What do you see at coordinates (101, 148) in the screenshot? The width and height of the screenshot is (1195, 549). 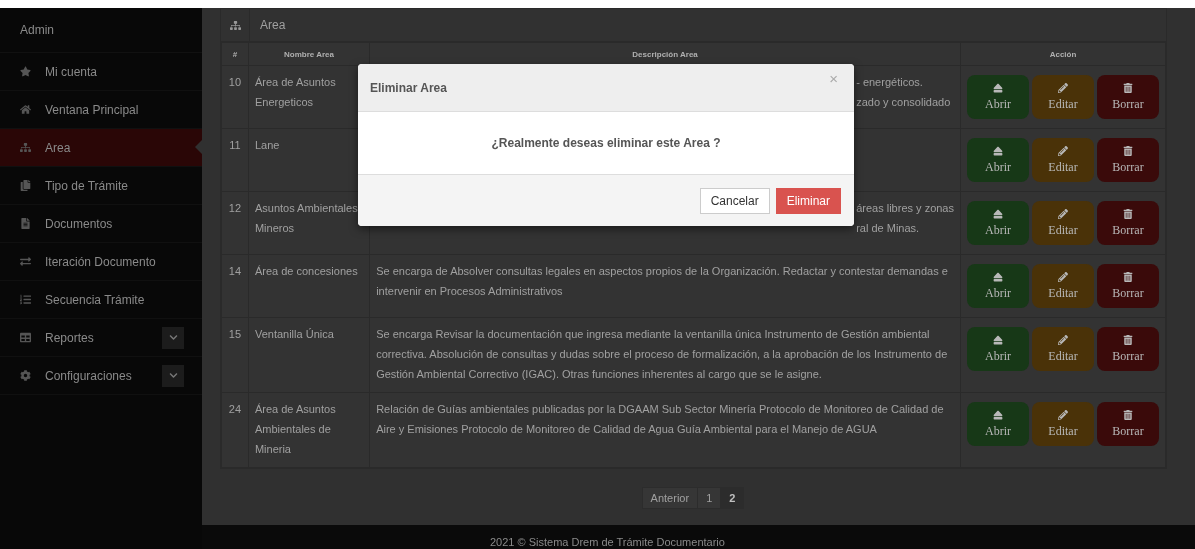 I see `sidebar-item: Area` at bounding box center [101, 148].